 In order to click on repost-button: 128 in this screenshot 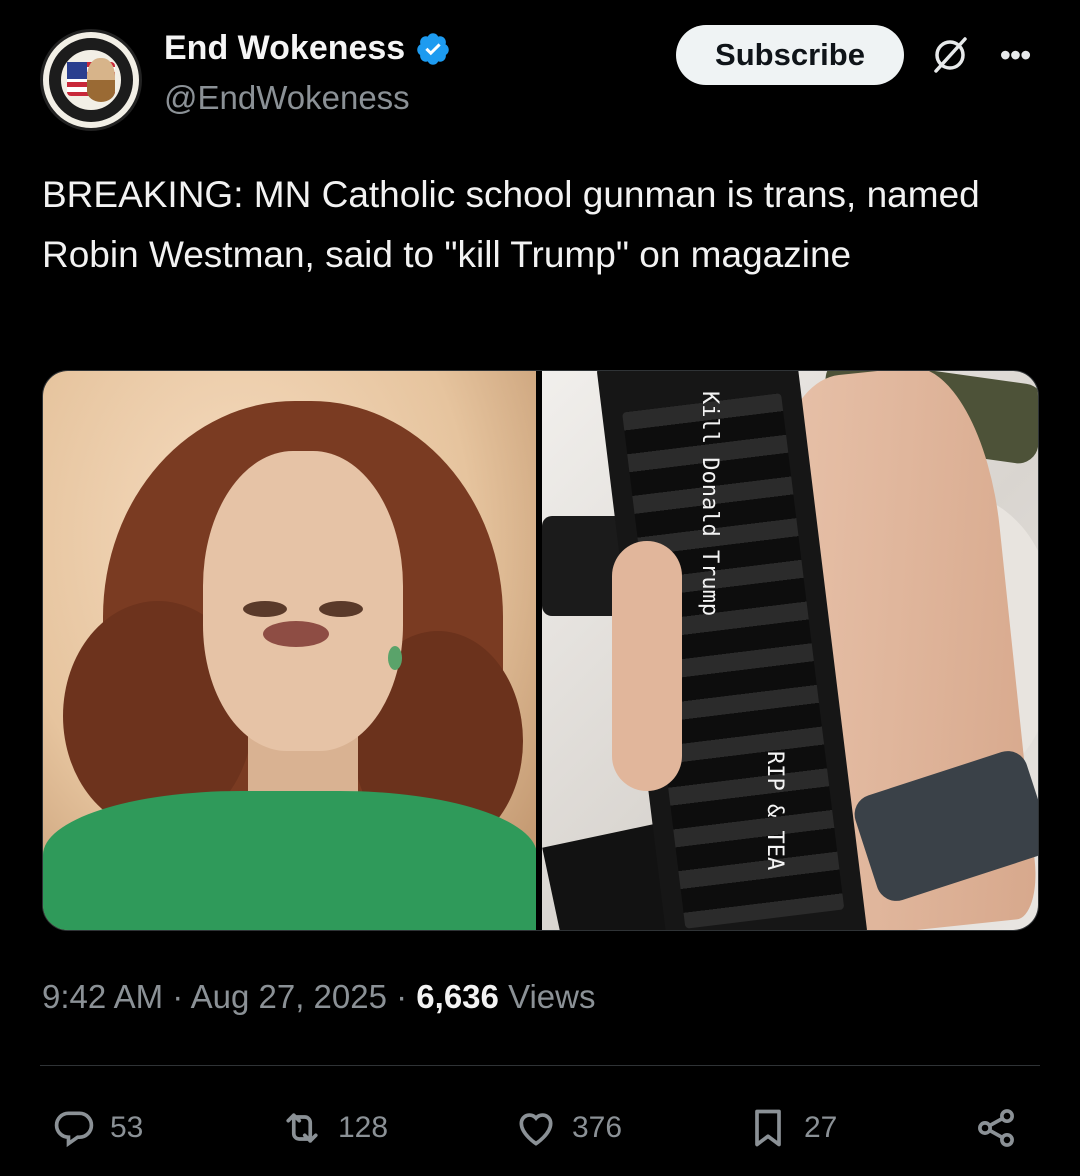, I will do `click(334, 1128)`.